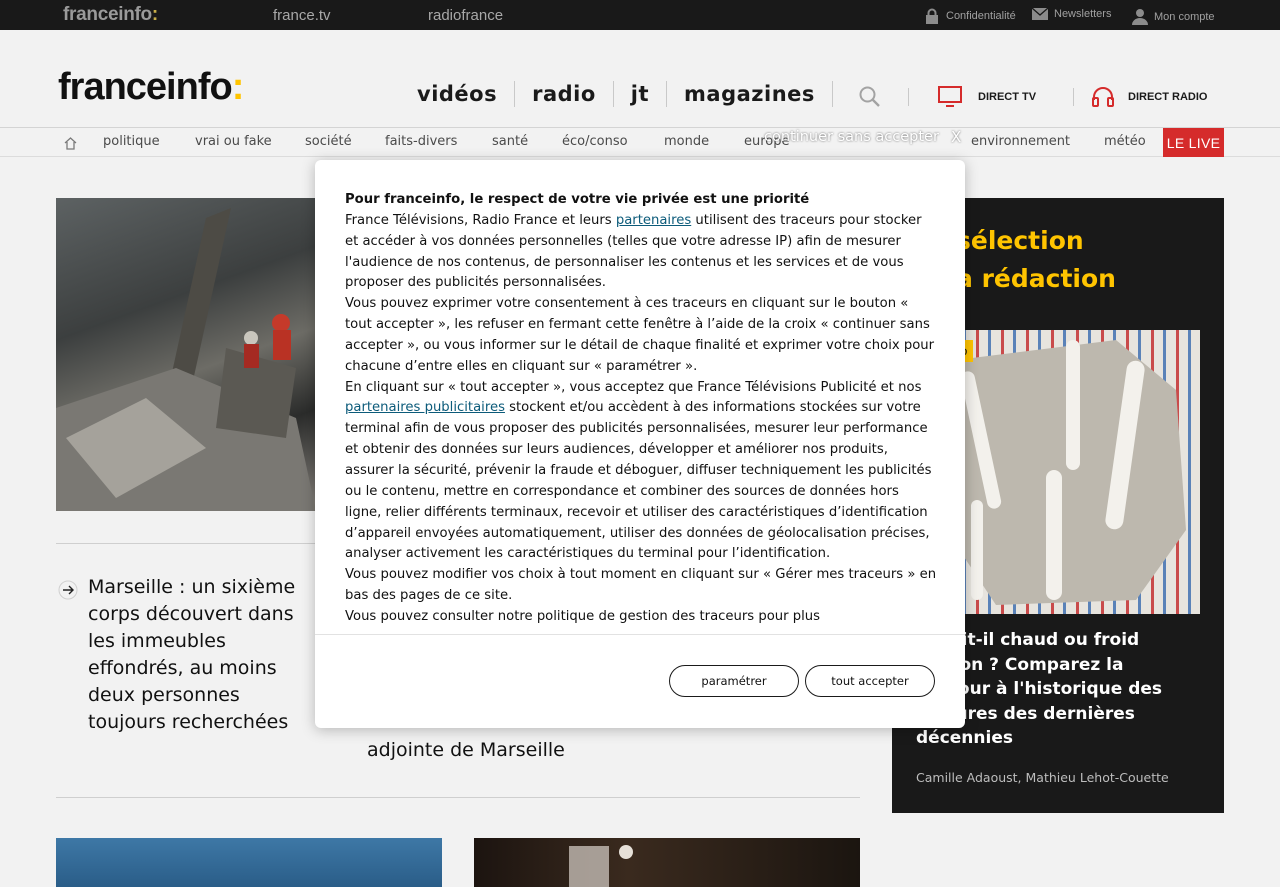  Describe the element at coordinates (640, 634) in the screenshot. I see `modal-divider` at that location.